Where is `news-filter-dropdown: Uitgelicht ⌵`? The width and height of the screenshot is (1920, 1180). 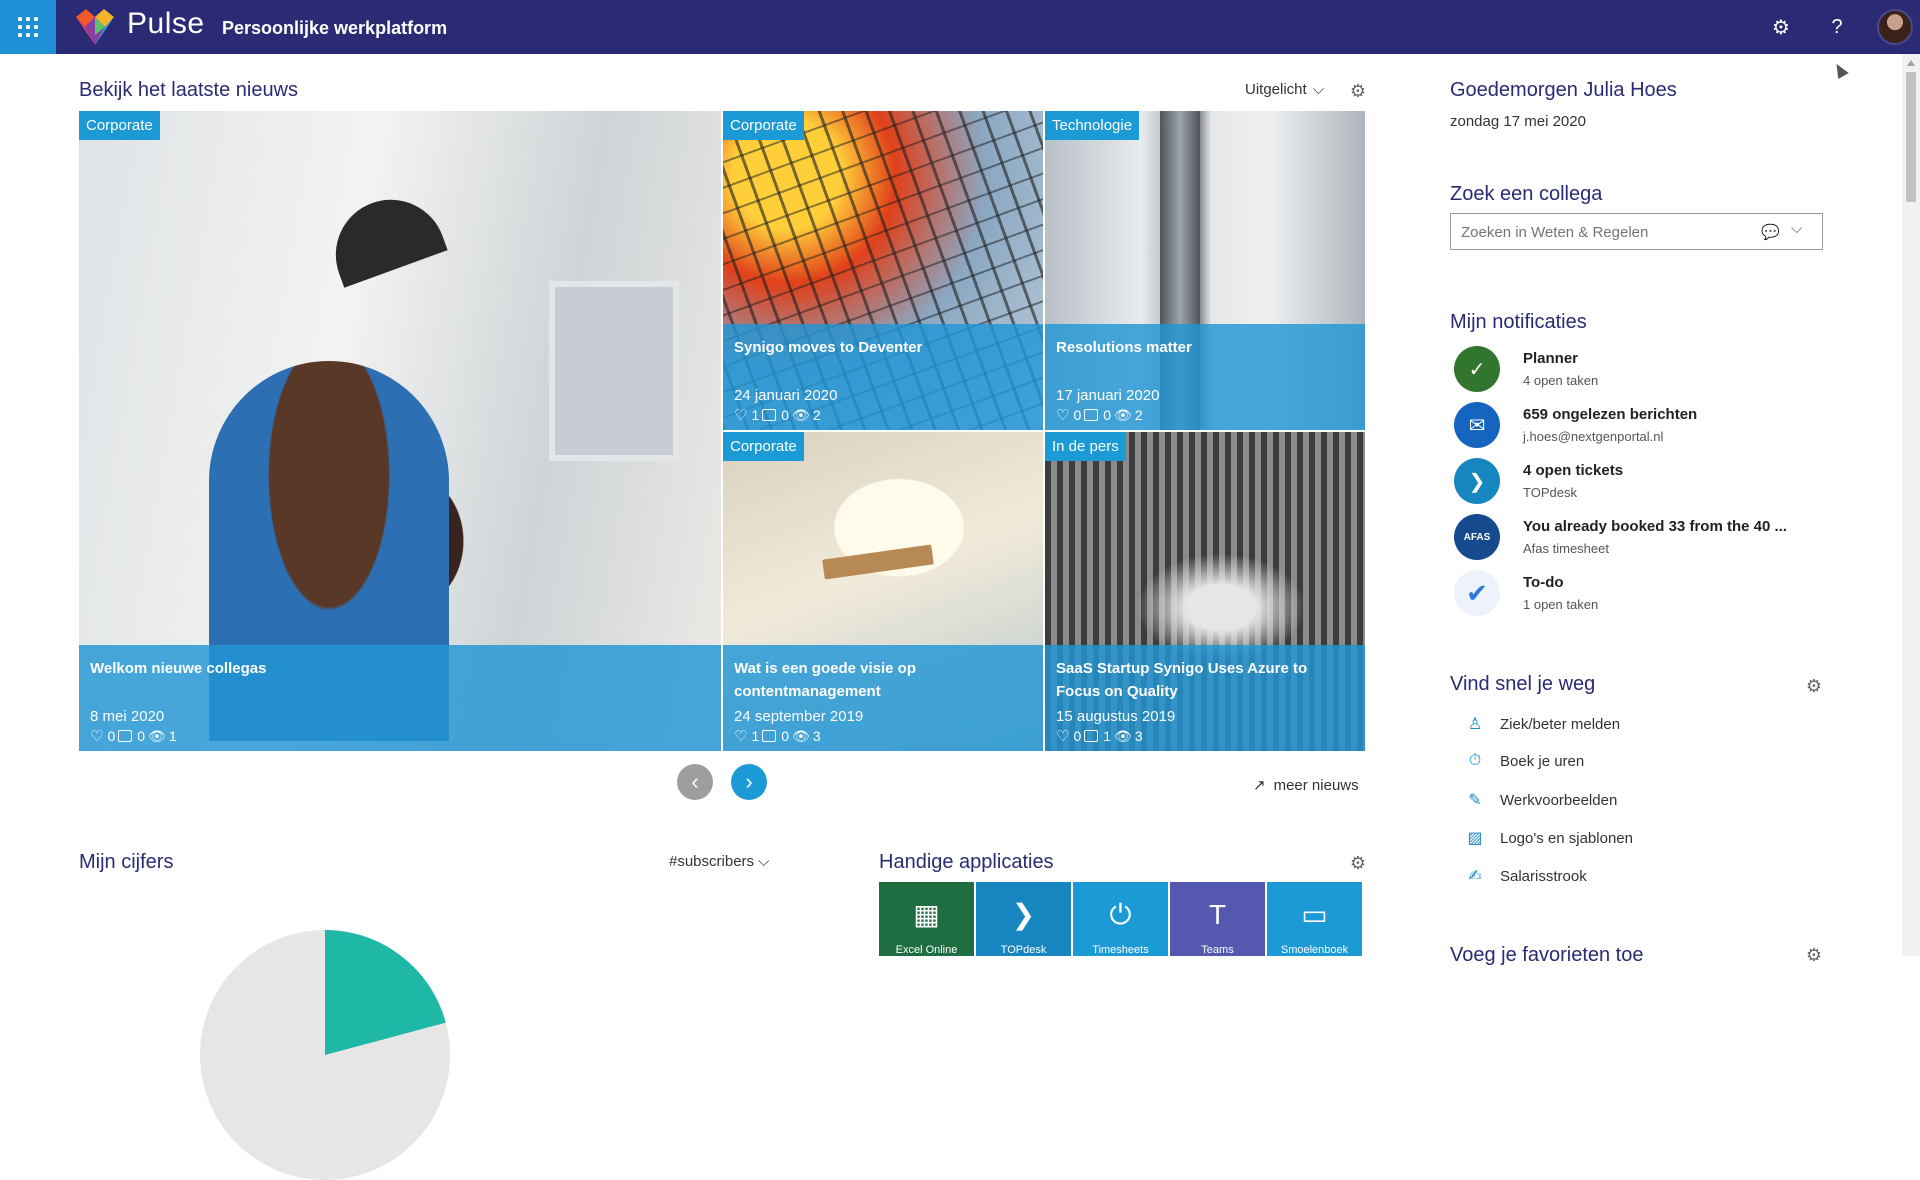 news-filter-dropdown: Uitgelicht ⌵ is located at coordinates (1284, 89).